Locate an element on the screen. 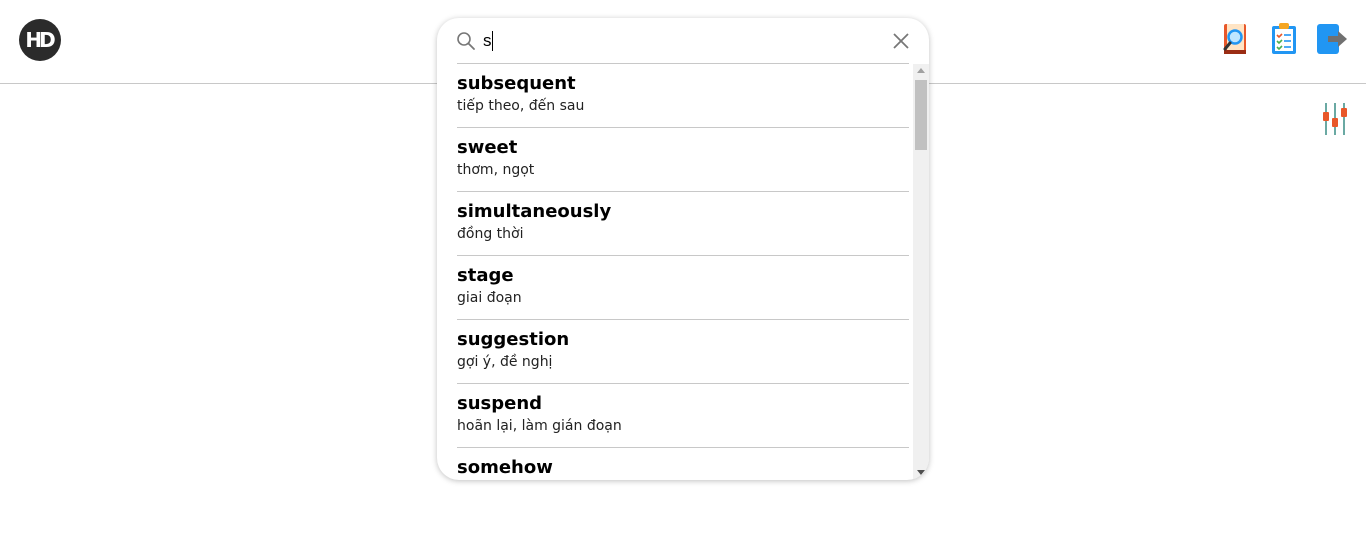 This screenshot has height=546, width=1366. logout-icon is located at coordinates (1332, 39).